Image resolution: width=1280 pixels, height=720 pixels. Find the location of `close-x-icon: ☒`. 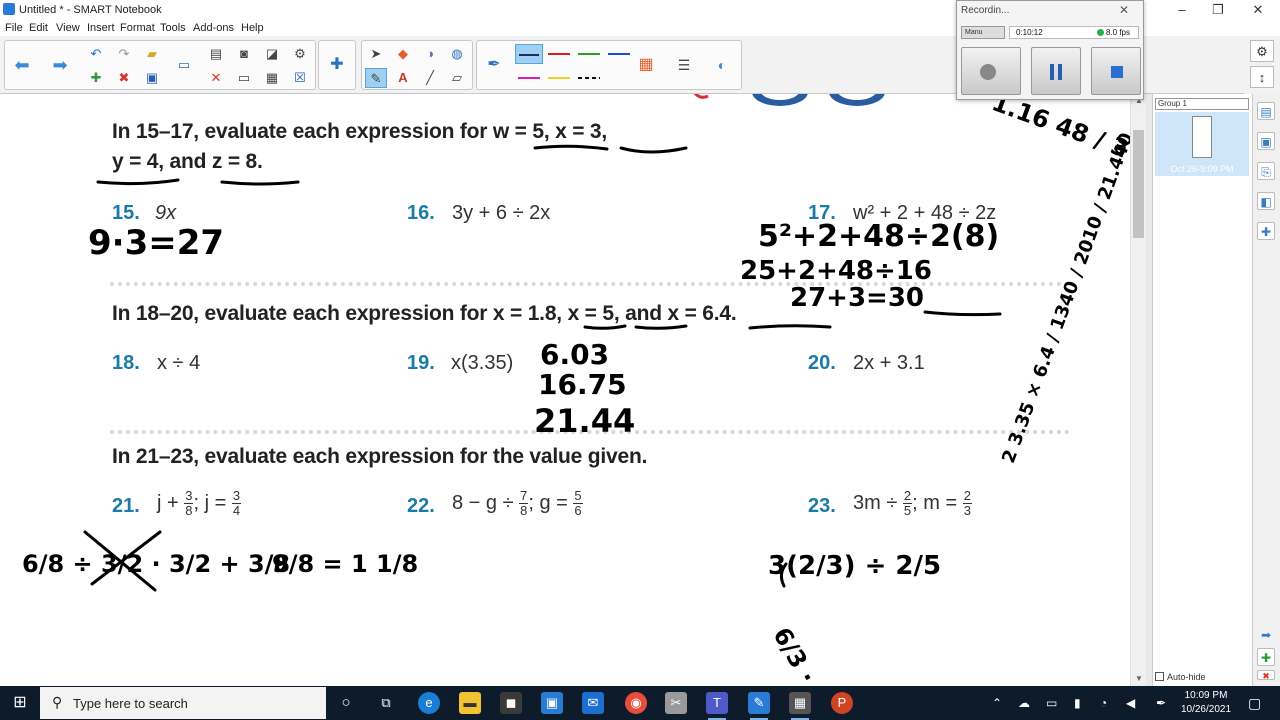

close-x-icon: ☒ is located at coordinates (300, 78).